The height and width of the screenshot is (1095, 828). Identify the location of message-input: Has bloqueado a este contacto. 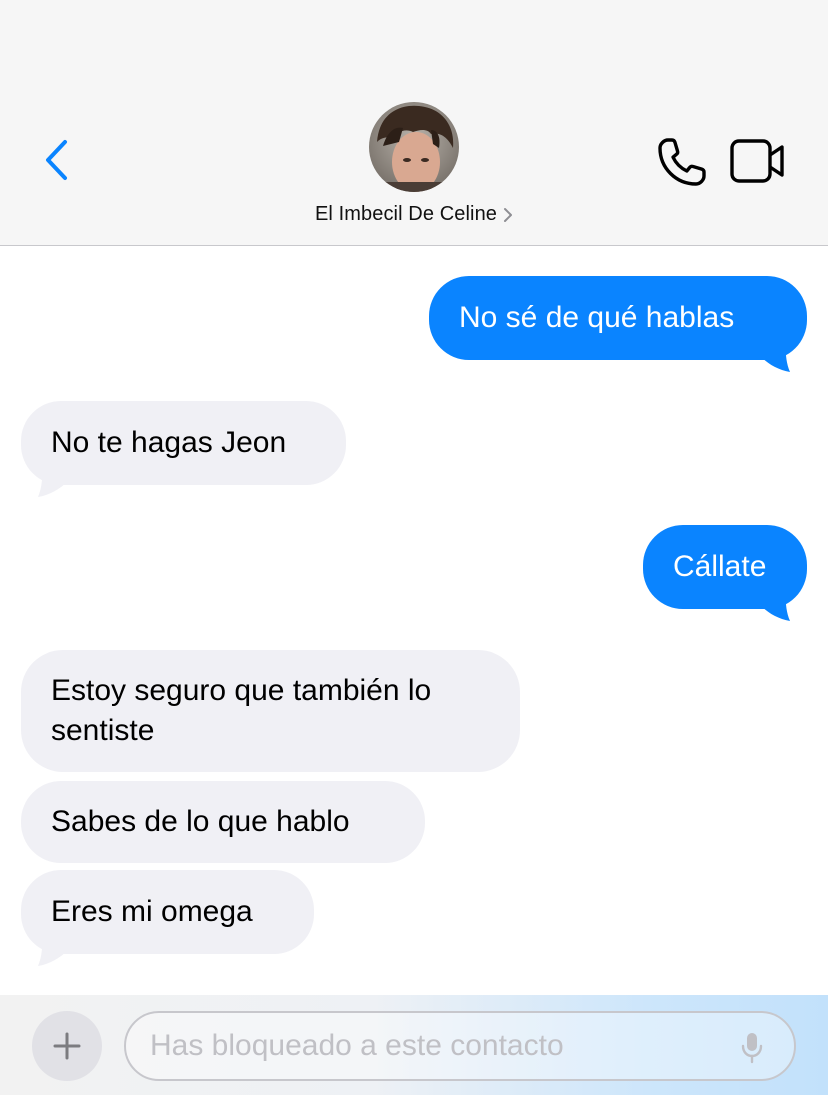
(460, 1046).